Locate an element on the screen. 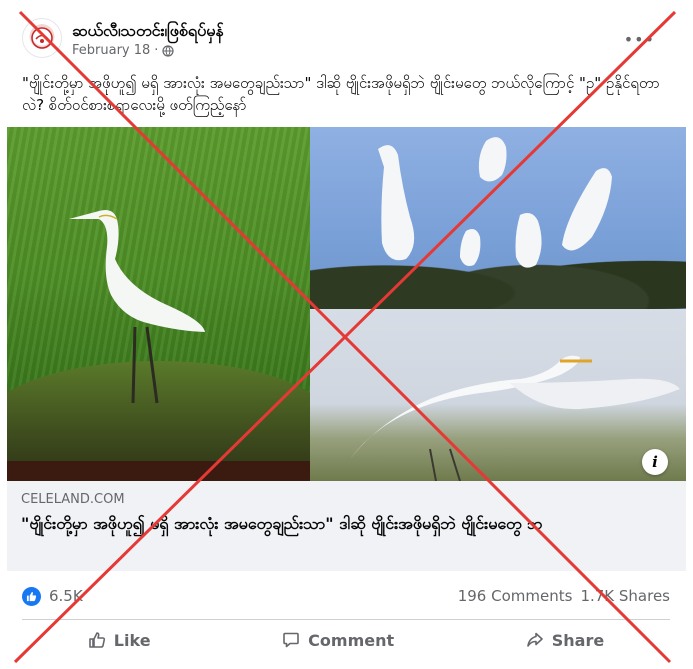 The width and height of the screenshot is (693, 669). post-stats: 6.5K 196 Comments 1.7K Shares is located at coordinates (346, 598).